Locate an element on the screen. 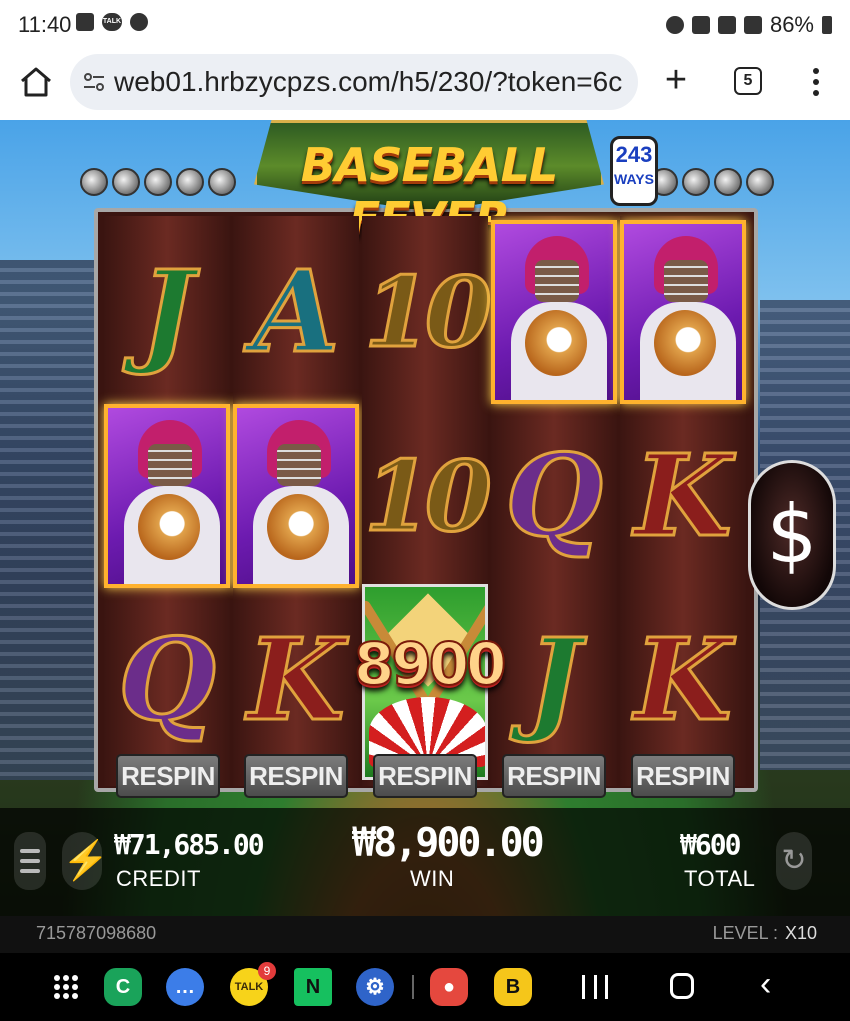  gallery-icon is located at coordinates (85, 22).